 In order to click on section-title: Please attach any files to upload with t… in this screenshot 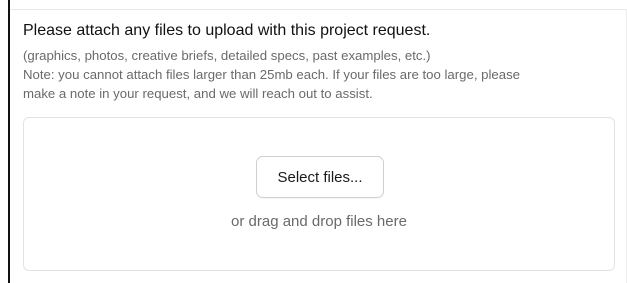, I will do `click(227, 30)`.